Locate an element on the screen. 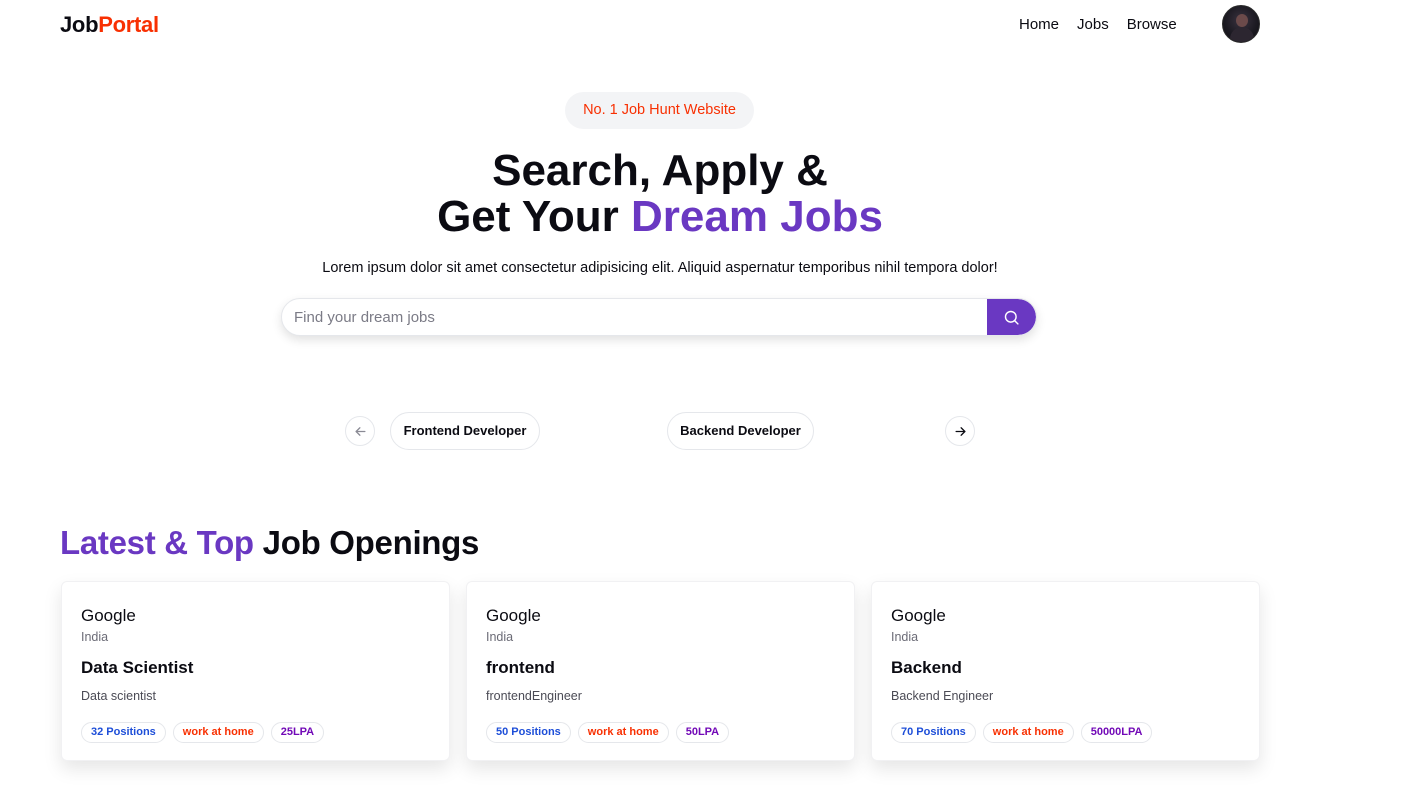  search-input is located at coordinates (635, 317).